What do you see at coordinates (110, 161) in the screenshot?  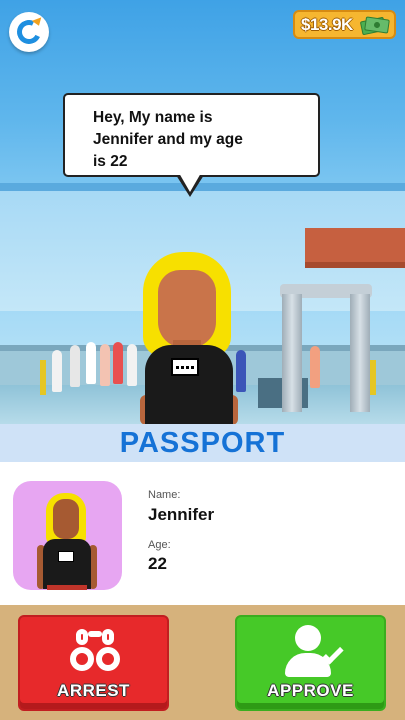 I see `dialogue-line: is 22` at bounding box center [110, 161].